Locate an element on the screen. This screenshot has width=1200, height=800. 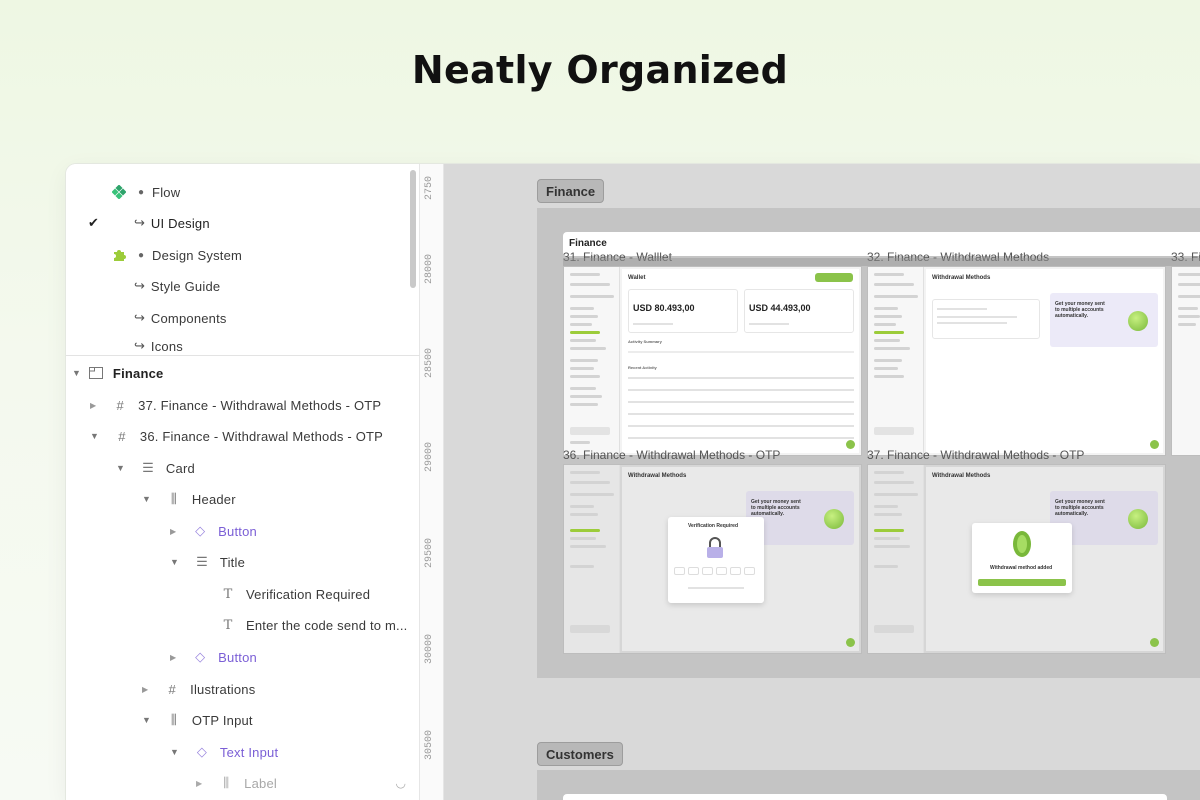
vertical-ruler: 2750 28000 28500 29000 29500 30000 30500 is located at coordinates (432, 482).